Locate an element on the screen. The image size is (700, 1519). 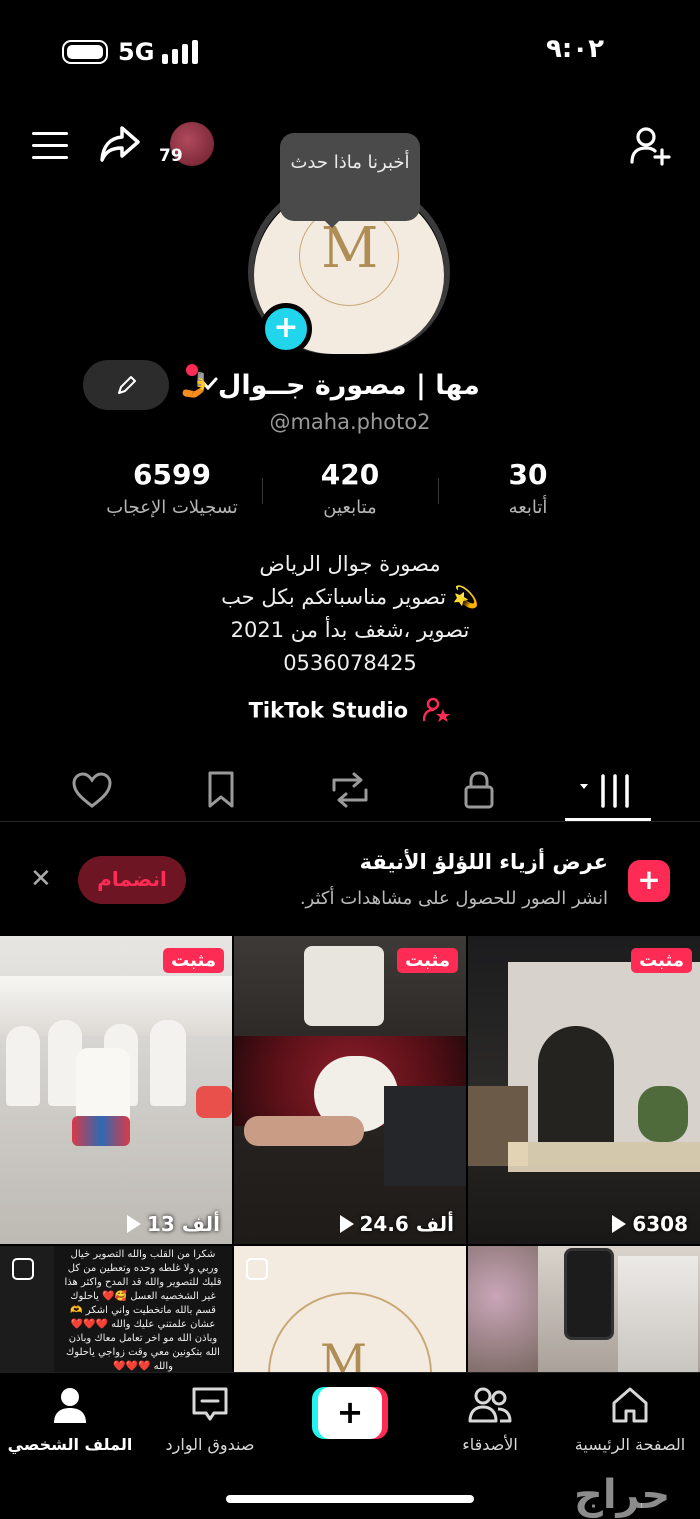
profile-name: مها | مصورة جــوال is located at coordinates (348, 385).